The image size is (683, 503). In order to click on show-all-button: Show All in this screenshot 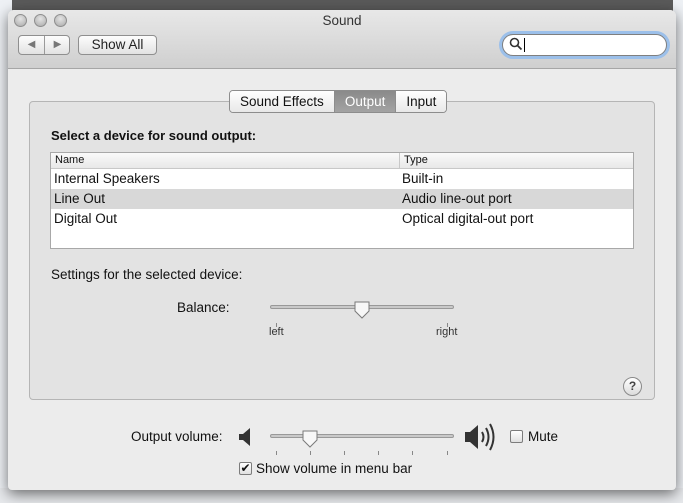, I will do `click(117, 45)`.